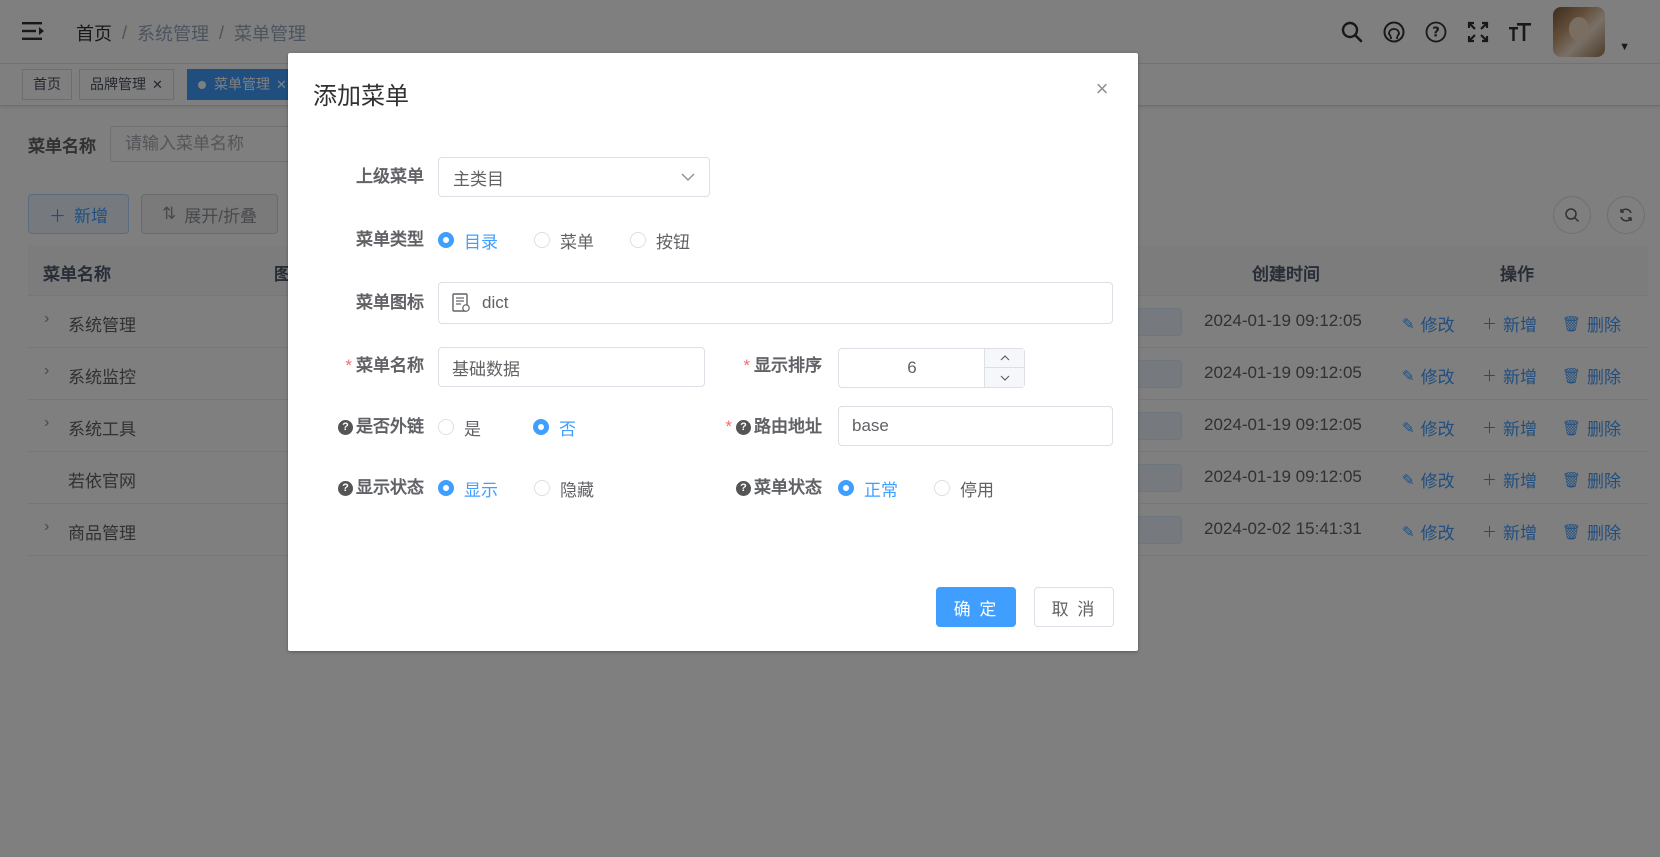  What do you see at coordinates (912, 367) in the screenshot?
I see `order-value: 6` at bounding box center [912, 367].